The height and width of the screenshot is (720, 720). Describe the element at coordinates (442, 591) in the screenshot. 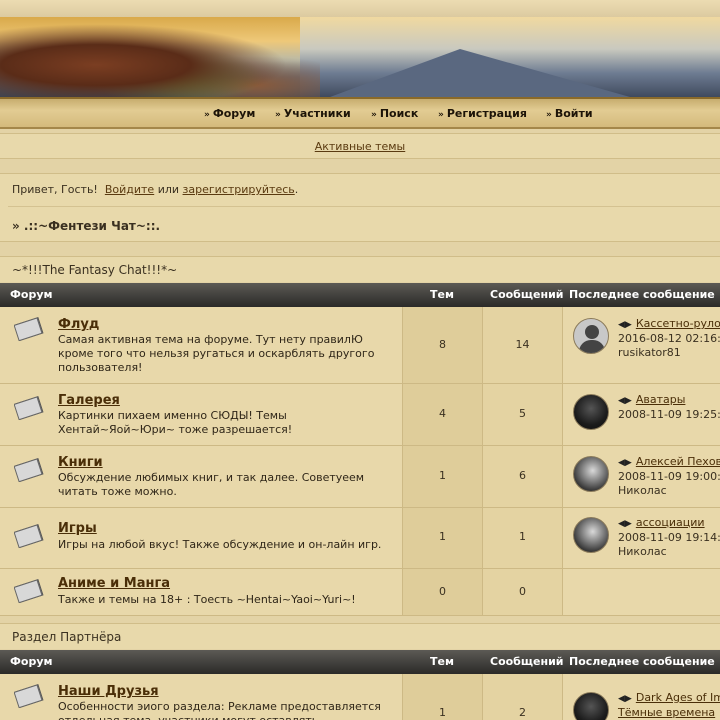

I see `topics-count: 0` at that location.